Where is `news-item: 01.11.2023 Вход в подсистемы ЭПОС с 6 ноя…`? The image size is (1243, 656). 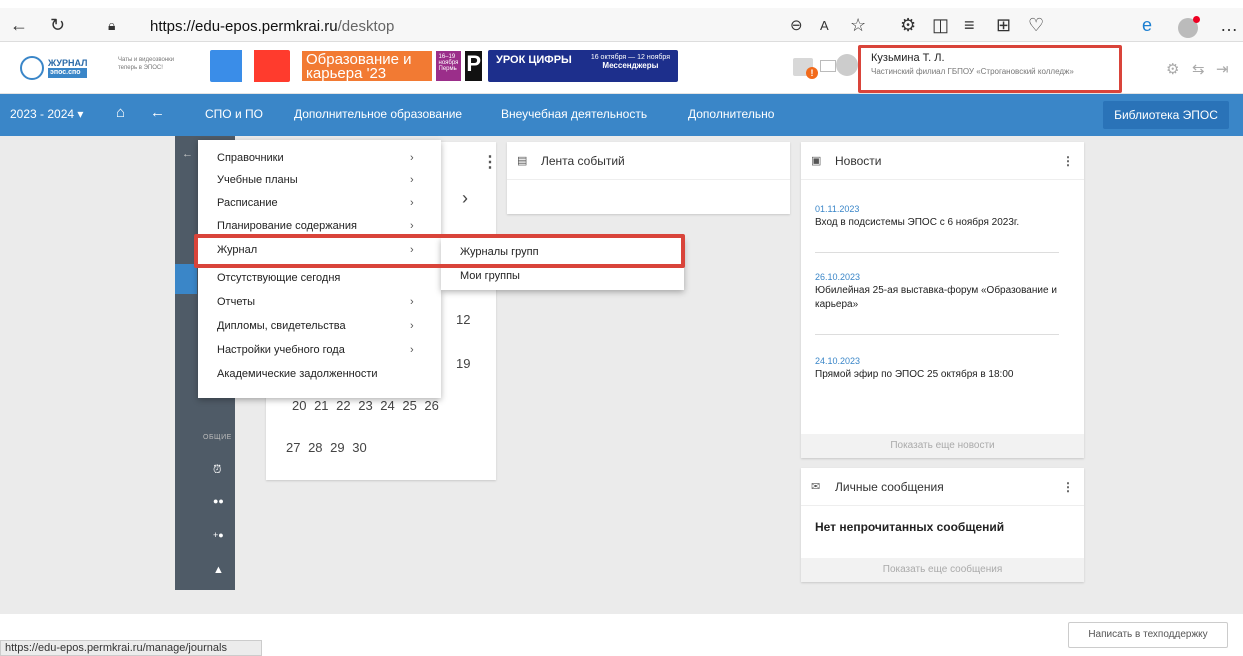 news-item: 01.11.2023 Вход в подсистемы ЭПОС с 6 ноя… is located at coordinates (937, 216).